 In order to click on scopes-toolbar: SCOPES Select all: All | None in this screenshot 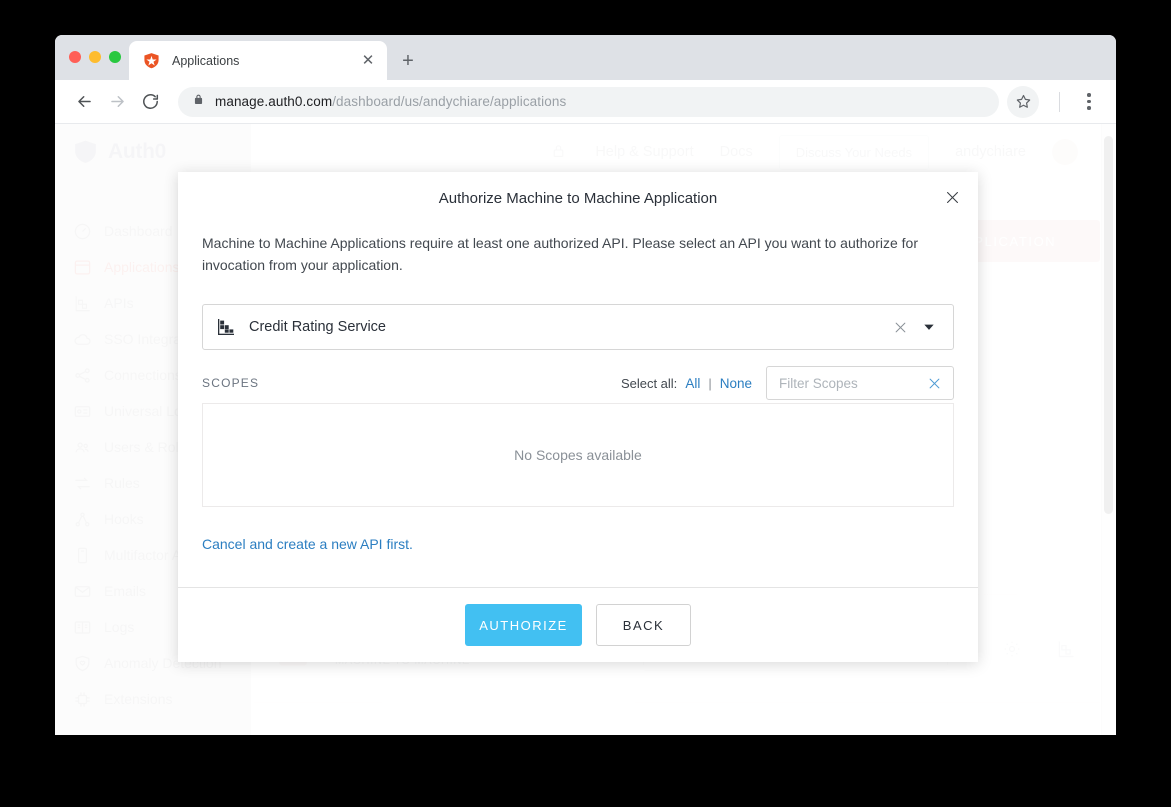, I will do `click(578, 383)`.